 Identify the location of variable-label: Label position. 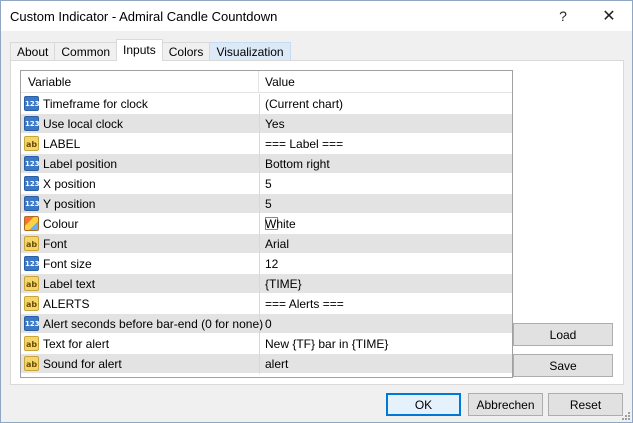
(80, 164).